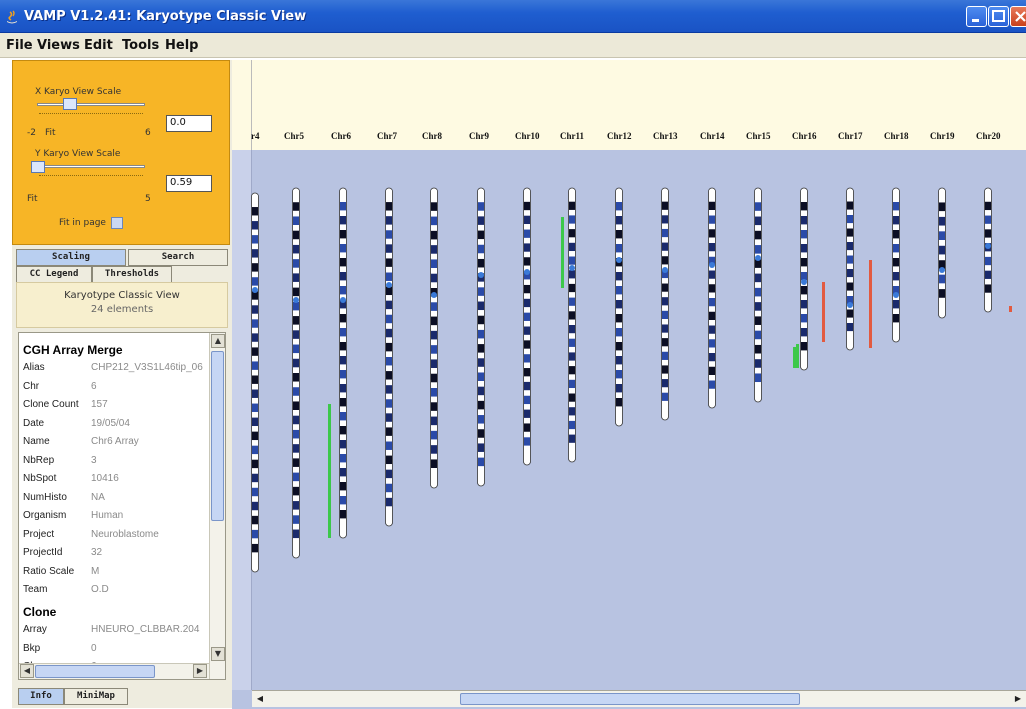 The width and height of the screenshot is (1026, 709). I want to click on x-scale-value: 0.0, so click(189, 123).